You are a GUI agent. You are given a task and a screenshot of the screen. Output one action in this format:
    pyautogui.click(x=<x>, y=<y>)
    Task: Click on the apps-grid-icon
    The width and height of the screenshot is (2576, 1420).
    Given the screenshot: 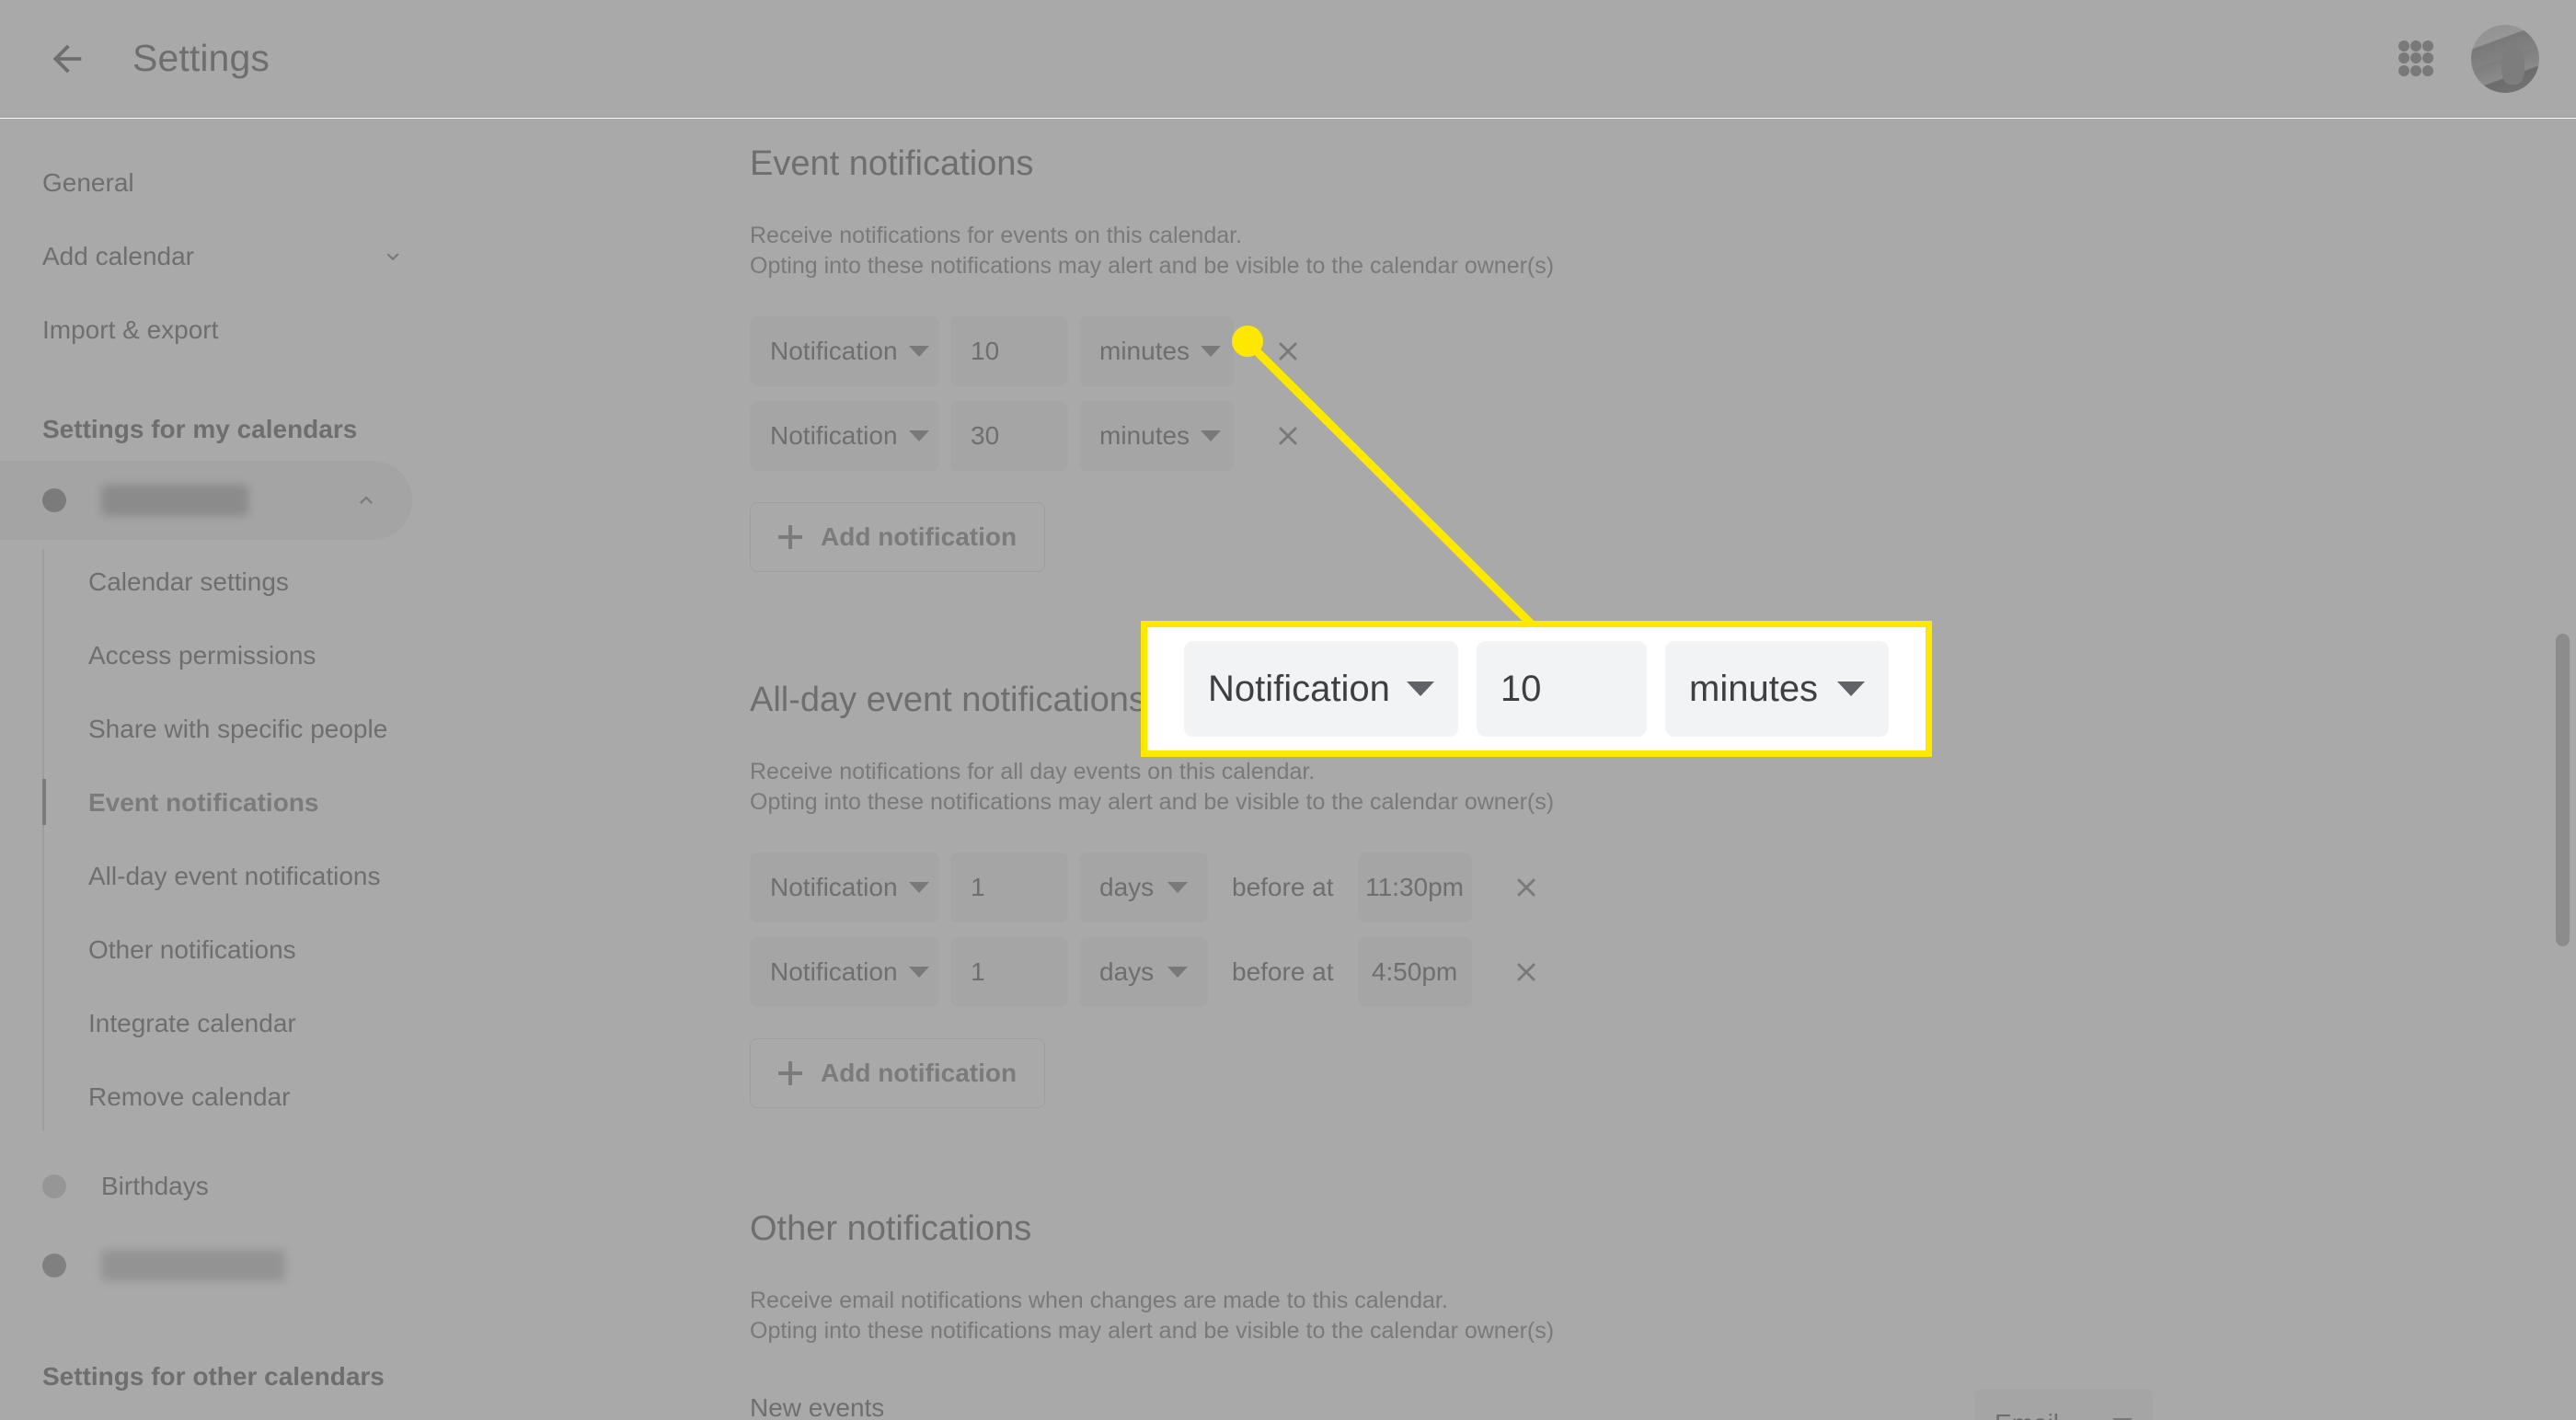 What is the action you would take?
    pyautogui.click(x=2416, y=59)
    